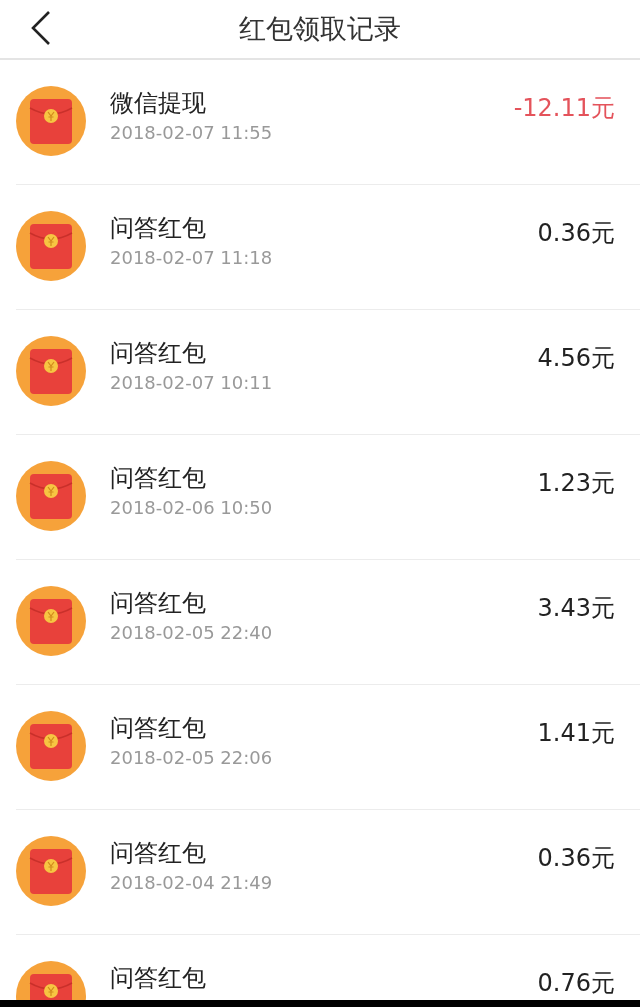 The height and width of the screenshot is (1007, 640). Describe the element at coordinates (564, 108) in the screenshot. I see `record-amount: -12.11元` at that location.